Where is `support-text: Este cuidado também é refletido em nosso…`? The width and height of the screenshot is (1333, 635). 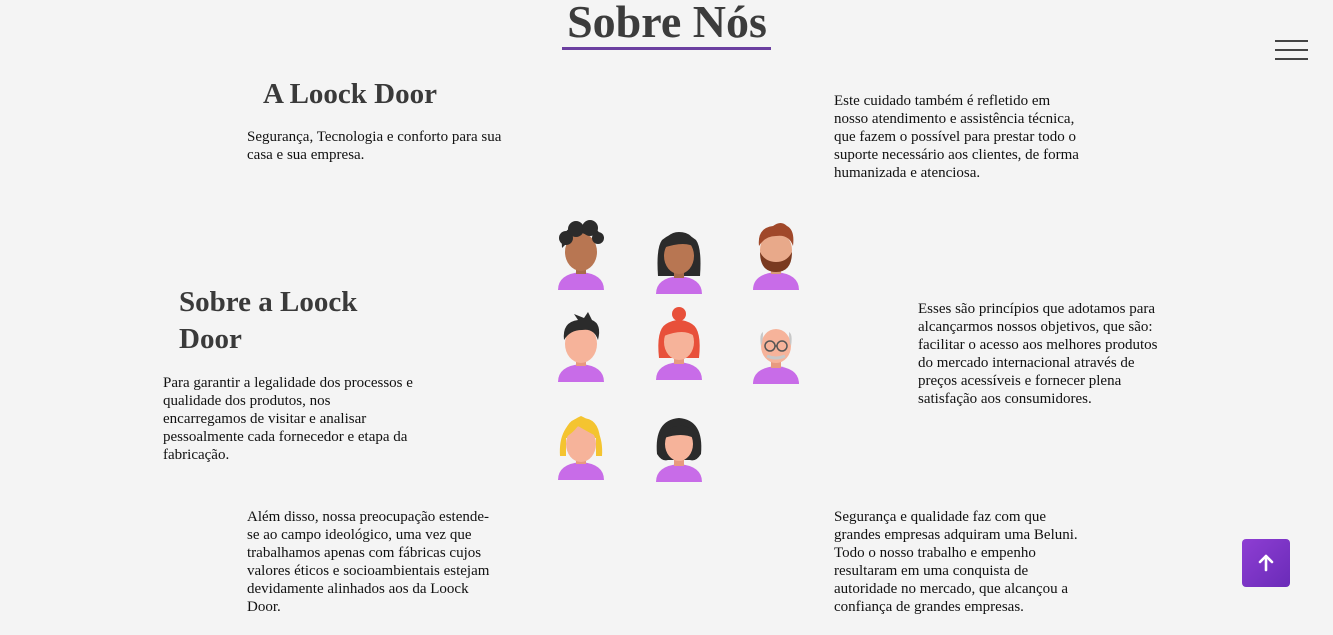
support-text: Este cuidado também é refletido em nosso… is located at coordinates (956, 137).